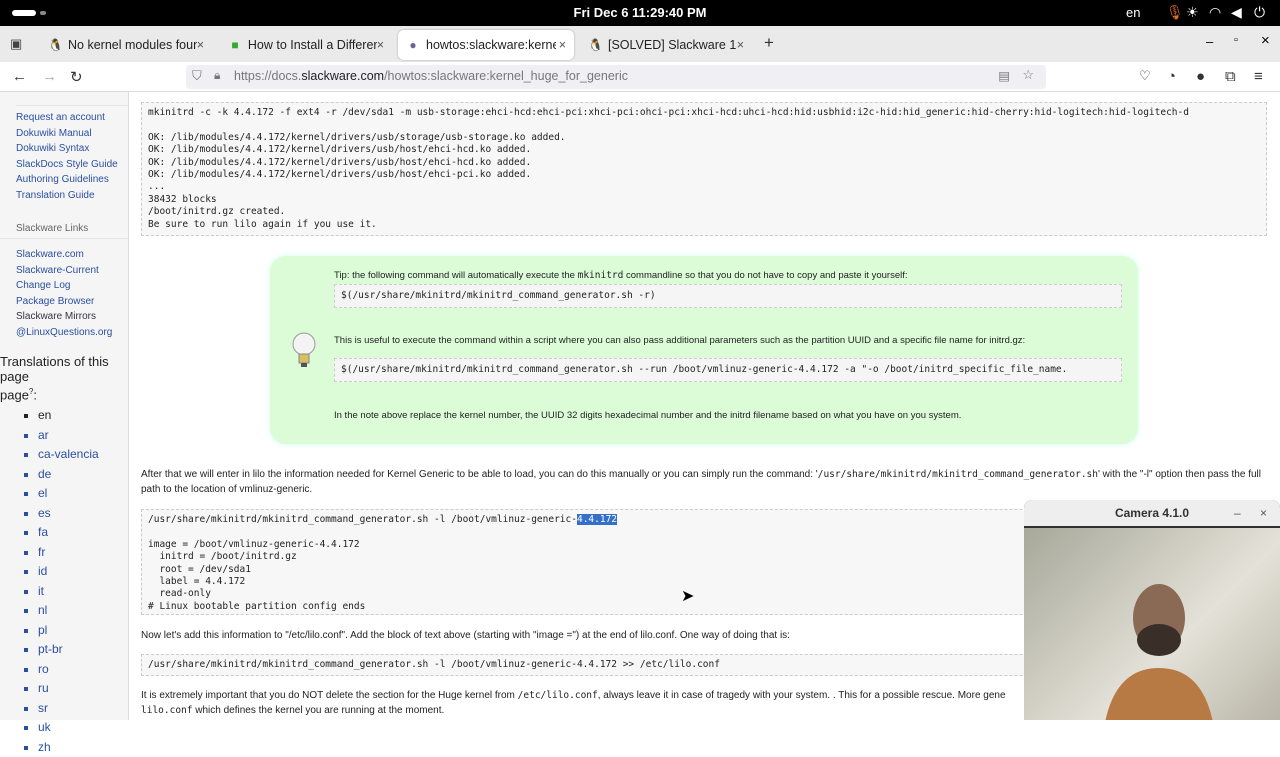 Image resolution: width=1280 pixels, height=757 pixels. Describe the element at coordinates (83, 592) in the screenshot. I see `language-link-it: it` at that location.